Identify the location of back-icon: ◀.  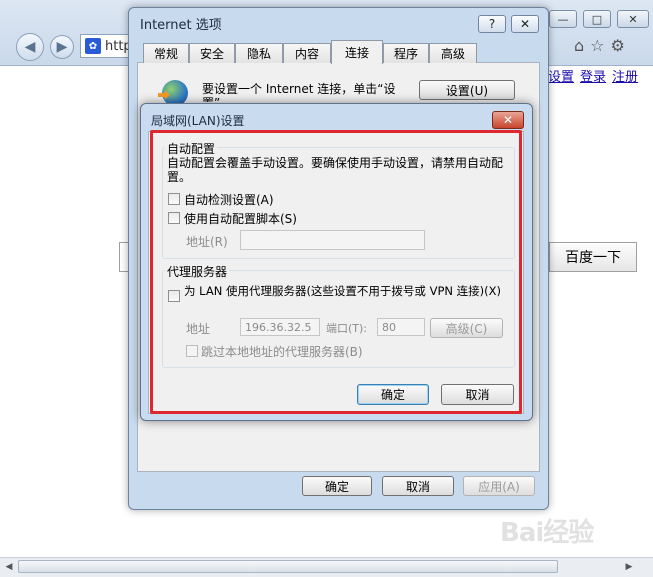
(30, 47).